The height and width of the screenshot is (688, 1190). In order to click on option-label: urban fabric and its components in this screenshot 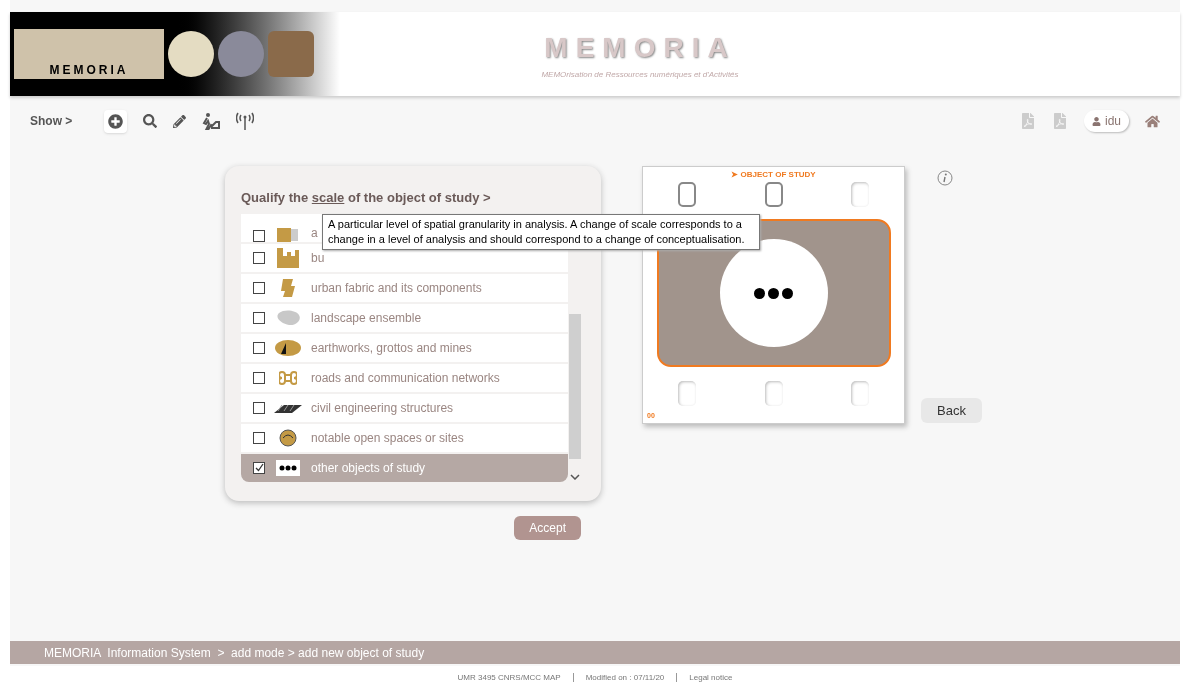, I will do `click(396, 288)`.